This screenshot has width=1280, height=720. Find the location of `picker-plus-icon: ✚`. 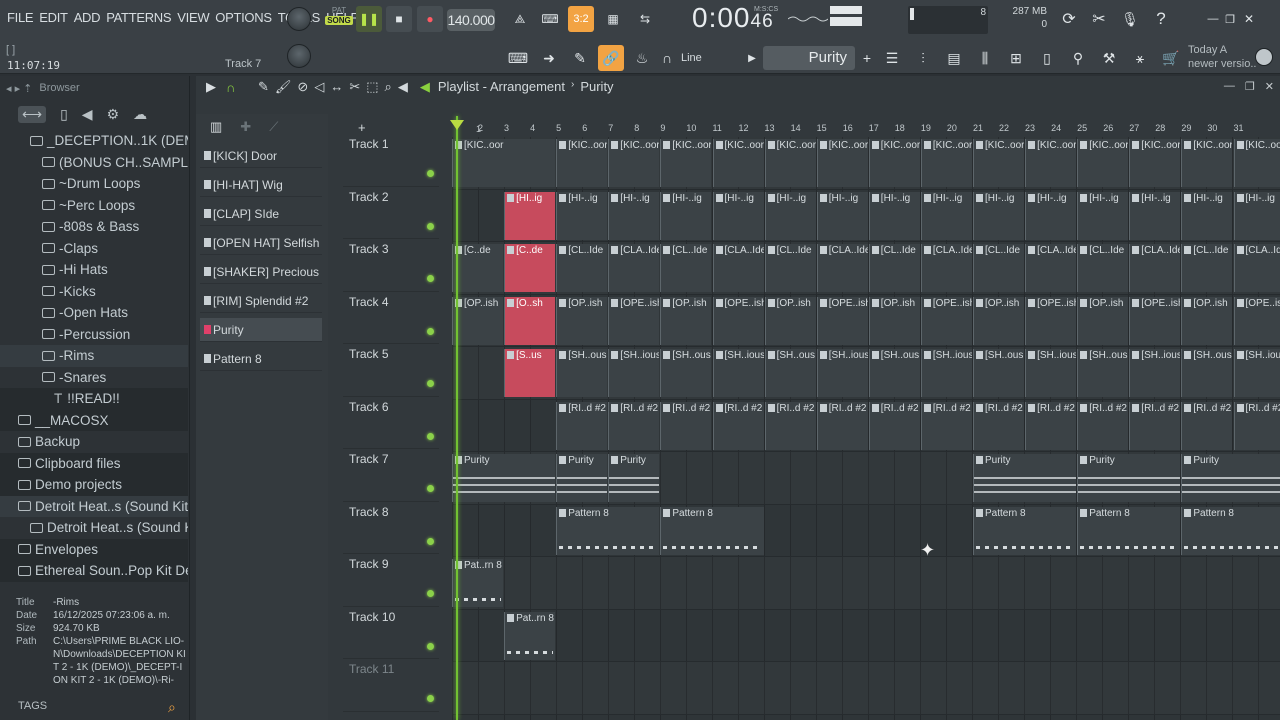

picker-plus-icon: ✚ is located at coordinates (245, 127).